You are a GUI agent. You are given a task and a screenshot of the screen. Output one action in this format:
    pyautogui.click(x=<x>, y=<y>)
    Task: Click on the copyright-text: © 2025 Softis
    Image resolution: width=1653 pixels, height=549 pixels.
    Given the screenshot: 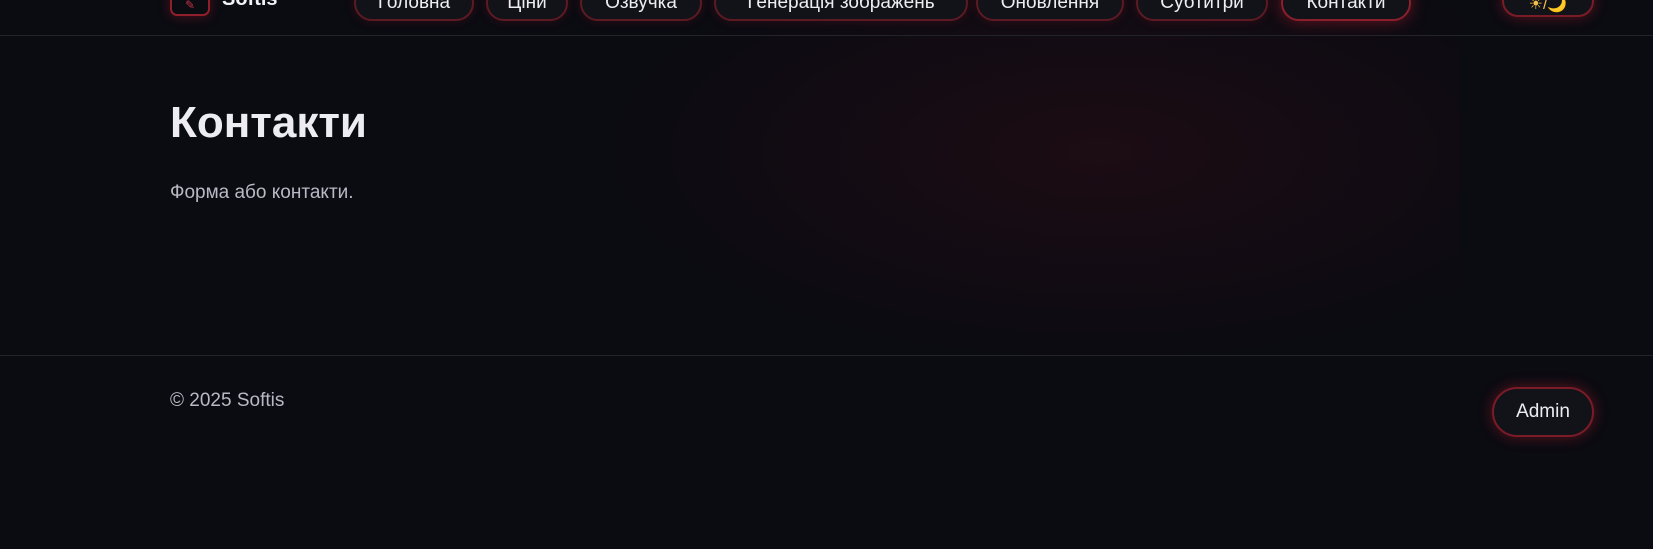 What is the action you would take?
    pyautogui.click(x=227, y=400)
    